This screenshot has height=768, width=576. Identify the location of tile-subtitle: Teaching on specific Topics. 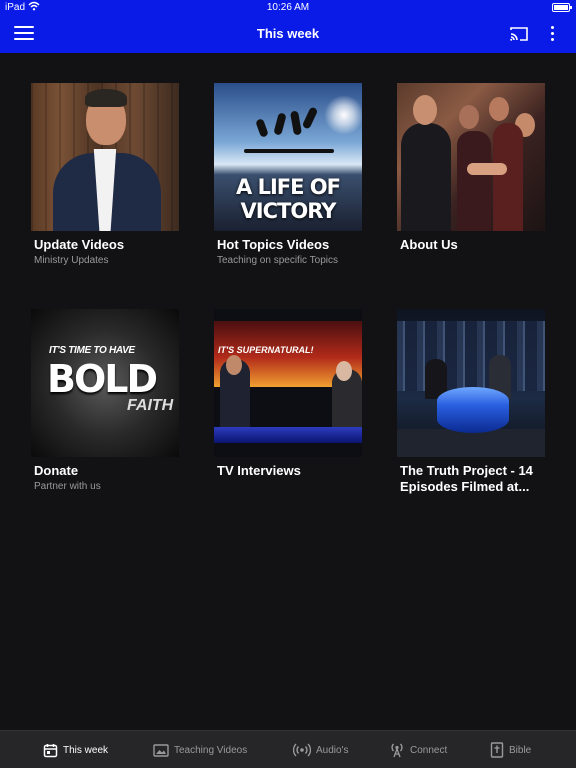
(277, 260).